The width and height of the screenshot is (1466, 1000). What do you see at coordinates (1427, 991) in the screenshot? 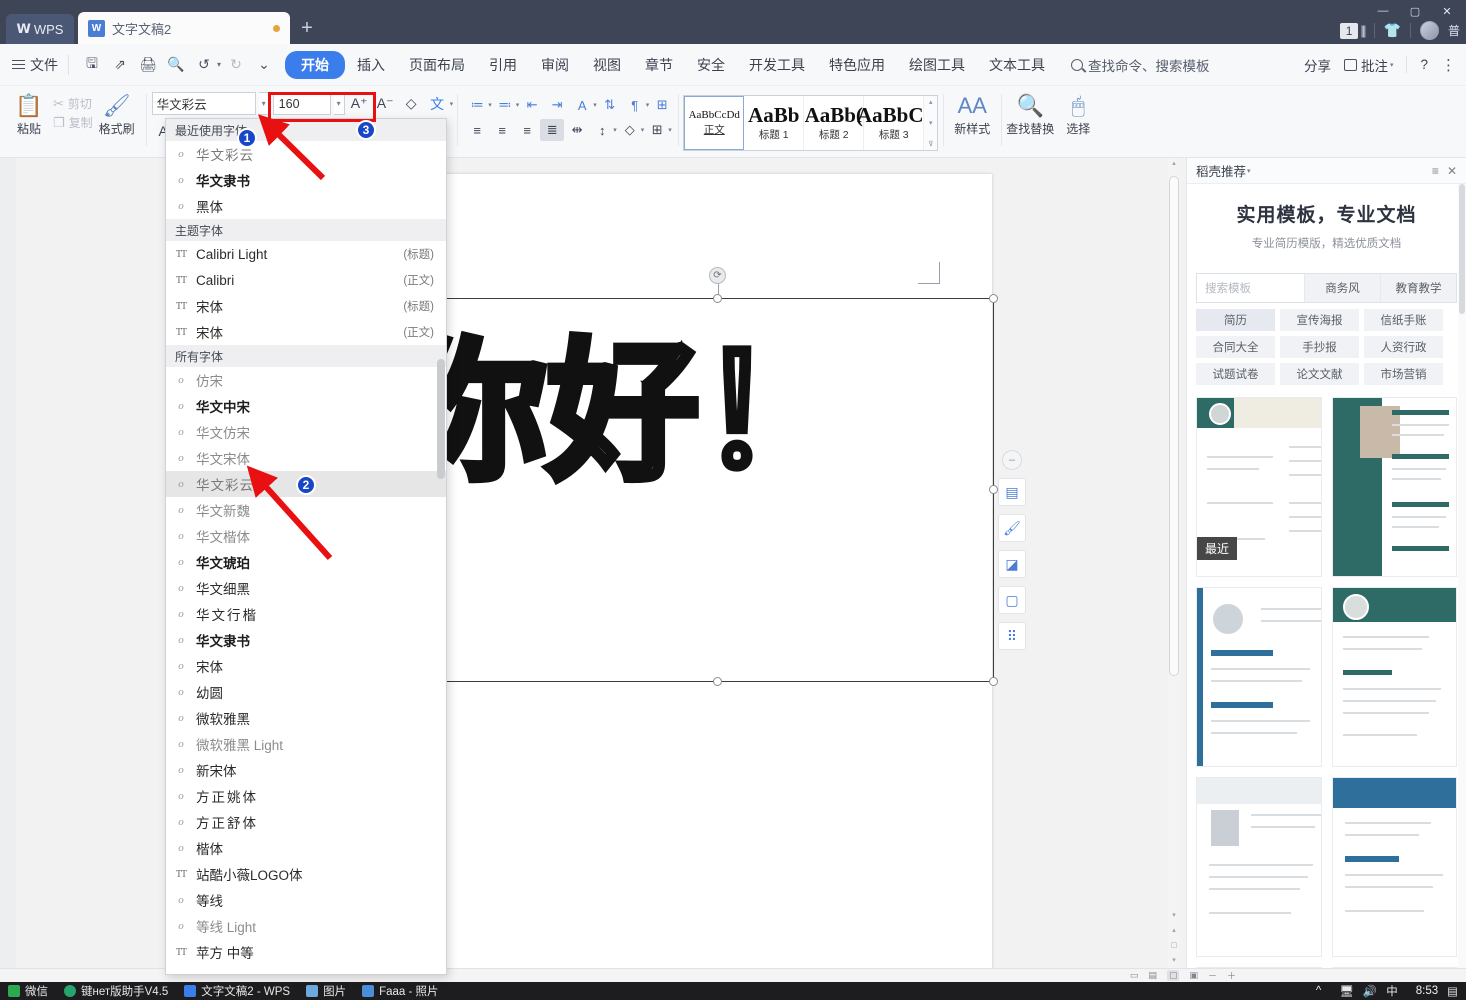
I see `taskbar-clock: 8:53` at bounding box center [1427, 991].